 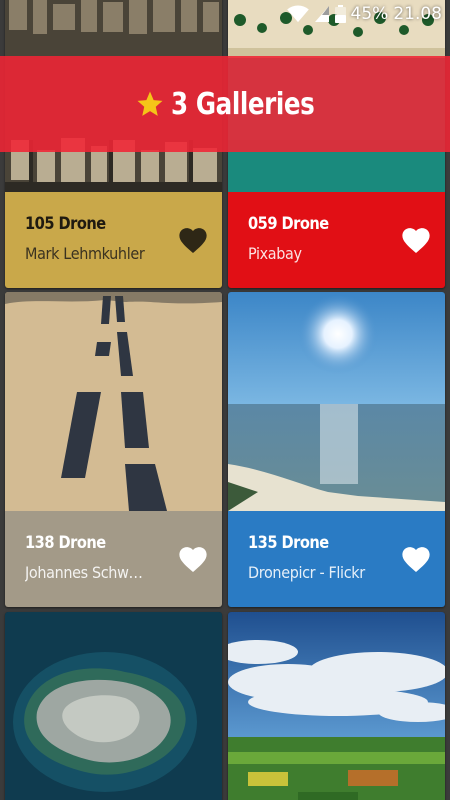 What do you see at coordinates (336, 559) in the screenshot?
I see `gallery-info: 135 Drone Dronepicr - Flickr` at bounding box center [336, 559].